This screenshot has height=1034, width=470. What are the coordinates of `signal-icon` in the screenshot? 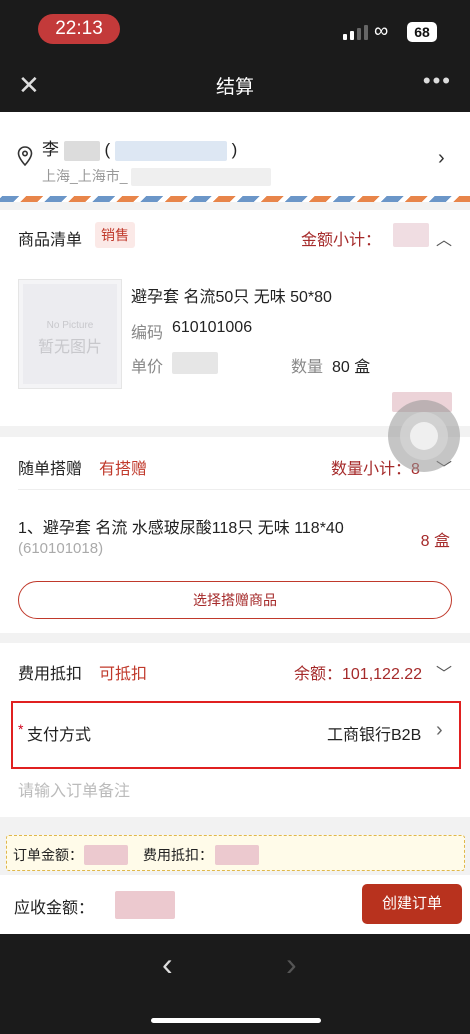 It's located at (355, 32).